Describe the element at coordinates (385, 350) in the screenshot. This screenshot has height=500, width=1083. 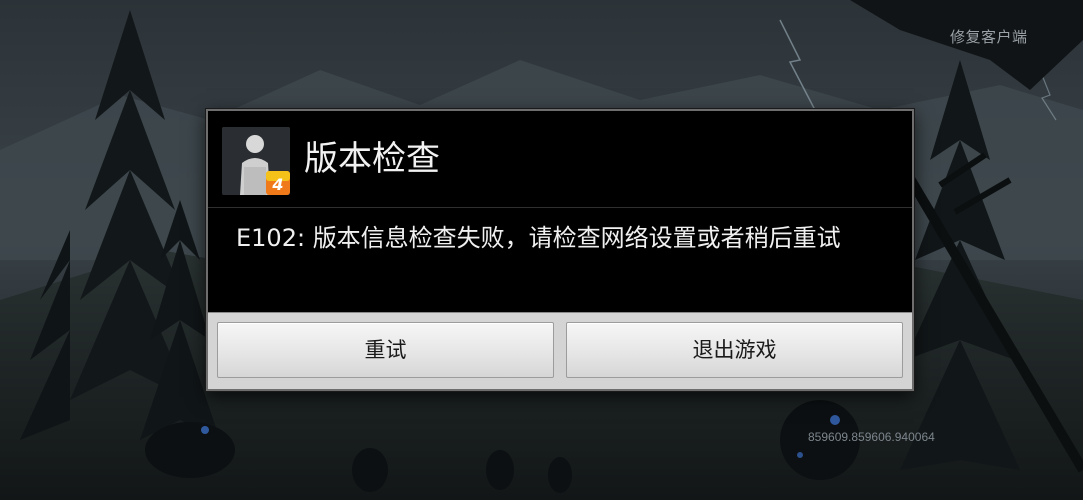
I see `retry-button: 重试` at that location.